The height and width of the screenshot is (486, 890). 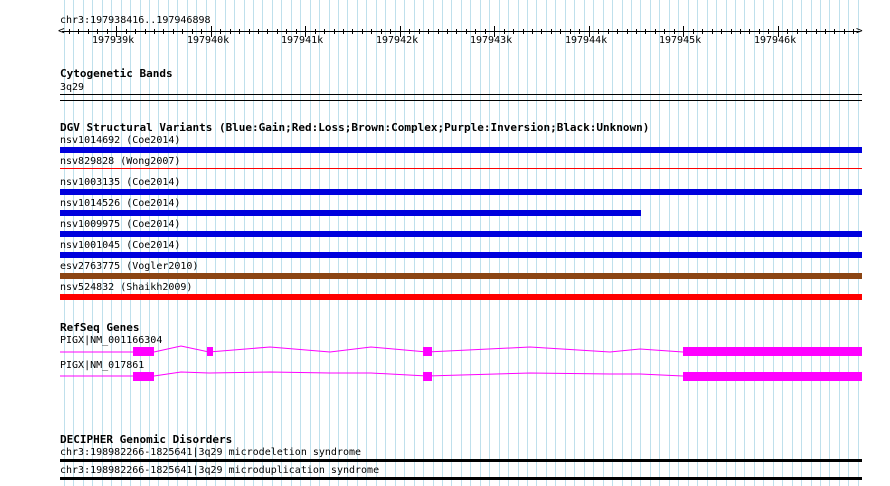 I want to click on cytoband-track-title: Cytogenetic Bands, so click(x=116, y=73).